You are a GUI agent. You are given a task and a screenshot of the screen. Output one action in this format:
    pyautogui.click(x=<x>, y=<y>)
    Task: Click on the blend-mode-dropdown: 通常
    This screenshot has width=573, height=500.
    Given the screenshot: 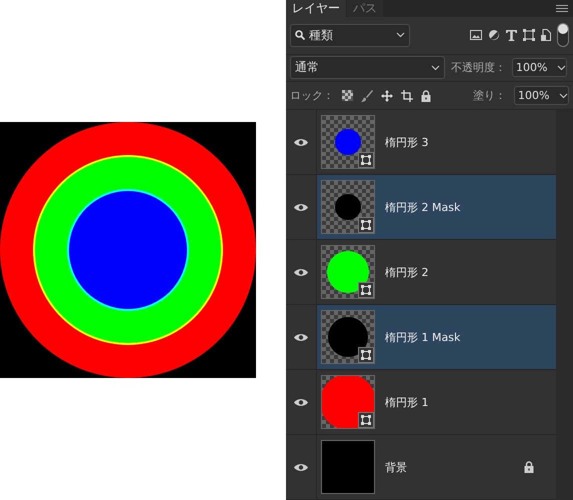 What is the action you would take?
    pyautogui.click(x=367, y=68)
    